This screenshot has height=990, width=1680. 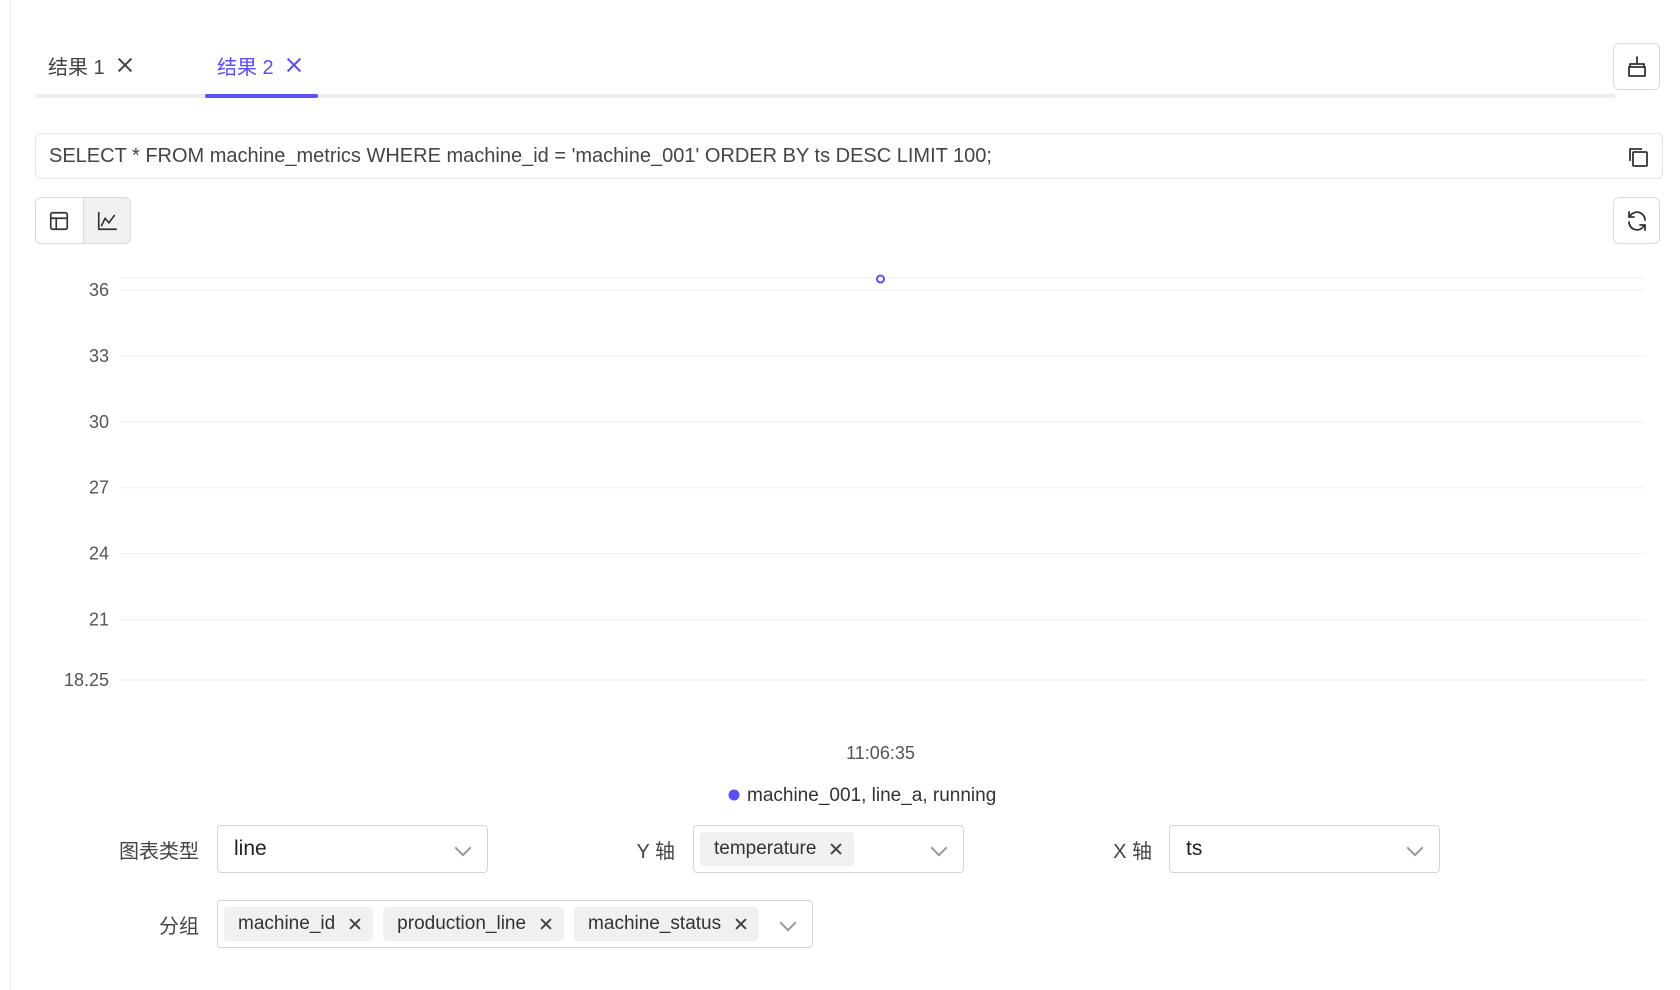 What do you see at coordinates (250, 848) in the screenshot?
I see `chart-type-value: line` at bounding box center [250, 848].